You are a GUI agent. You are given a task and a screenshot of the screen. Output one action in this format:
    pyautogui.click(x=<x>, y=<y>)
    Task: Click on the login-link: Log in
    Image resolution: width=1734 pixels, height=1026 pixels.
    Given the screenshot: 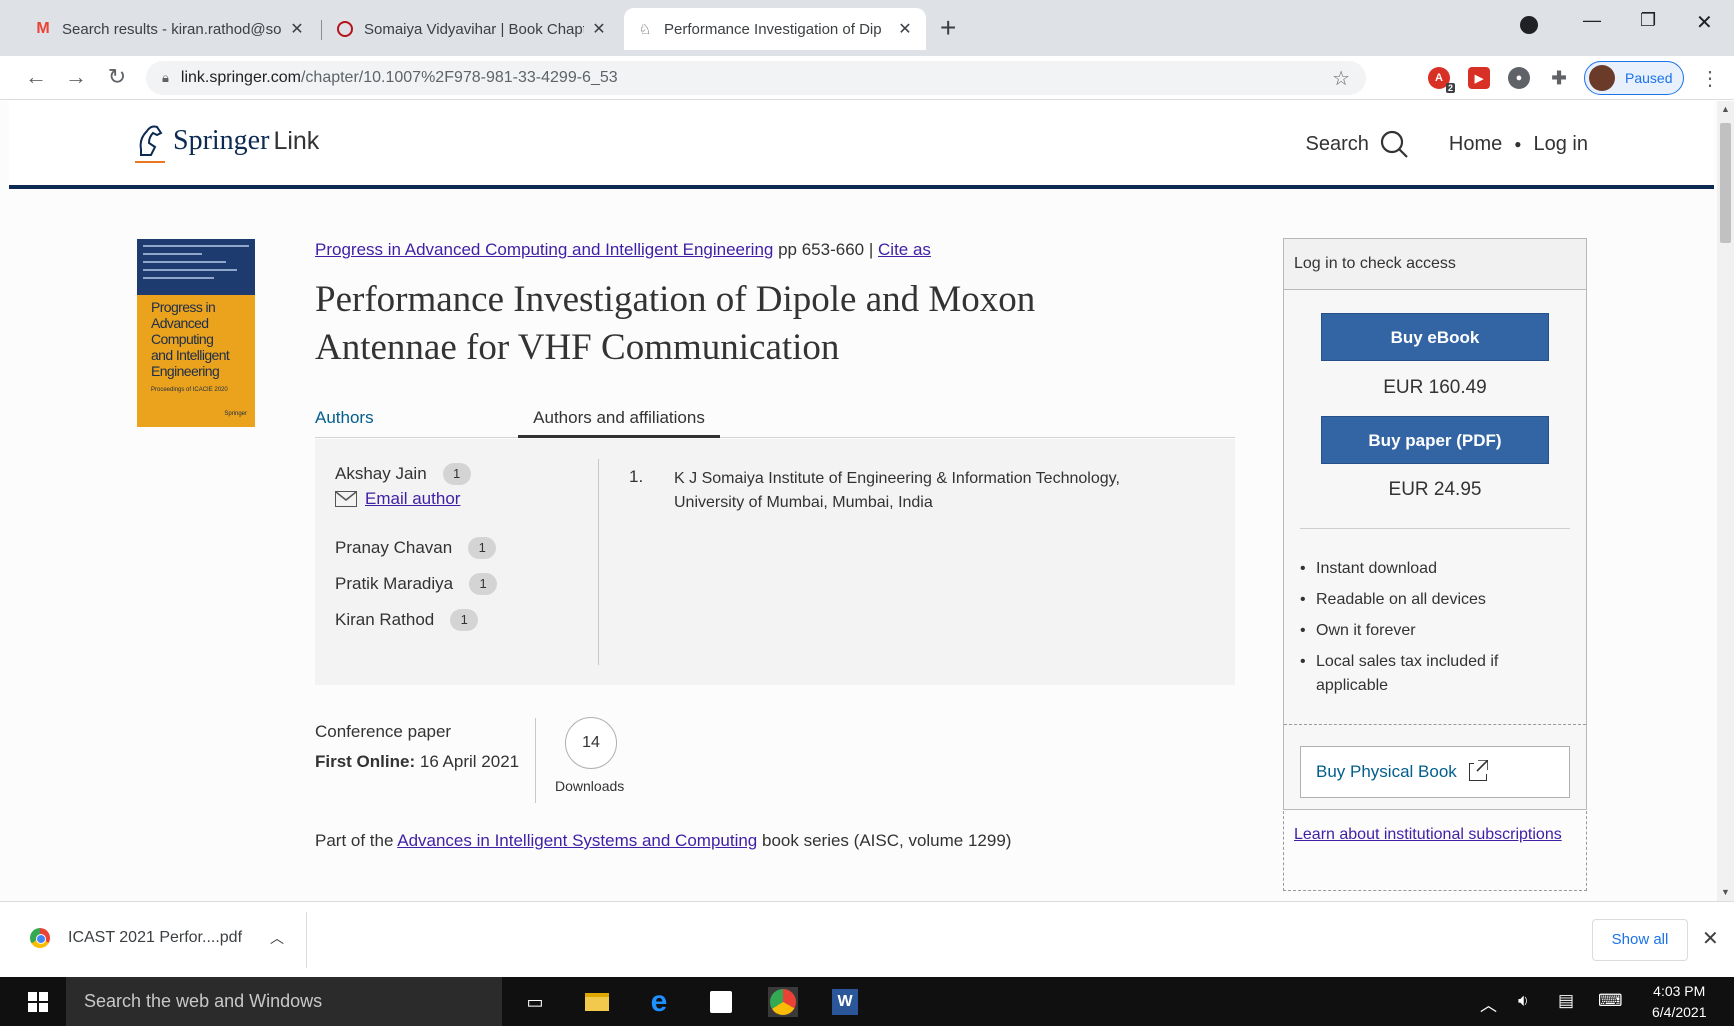 What is the action you would take?
    pyautogui.click(x=1561, y=144)
    